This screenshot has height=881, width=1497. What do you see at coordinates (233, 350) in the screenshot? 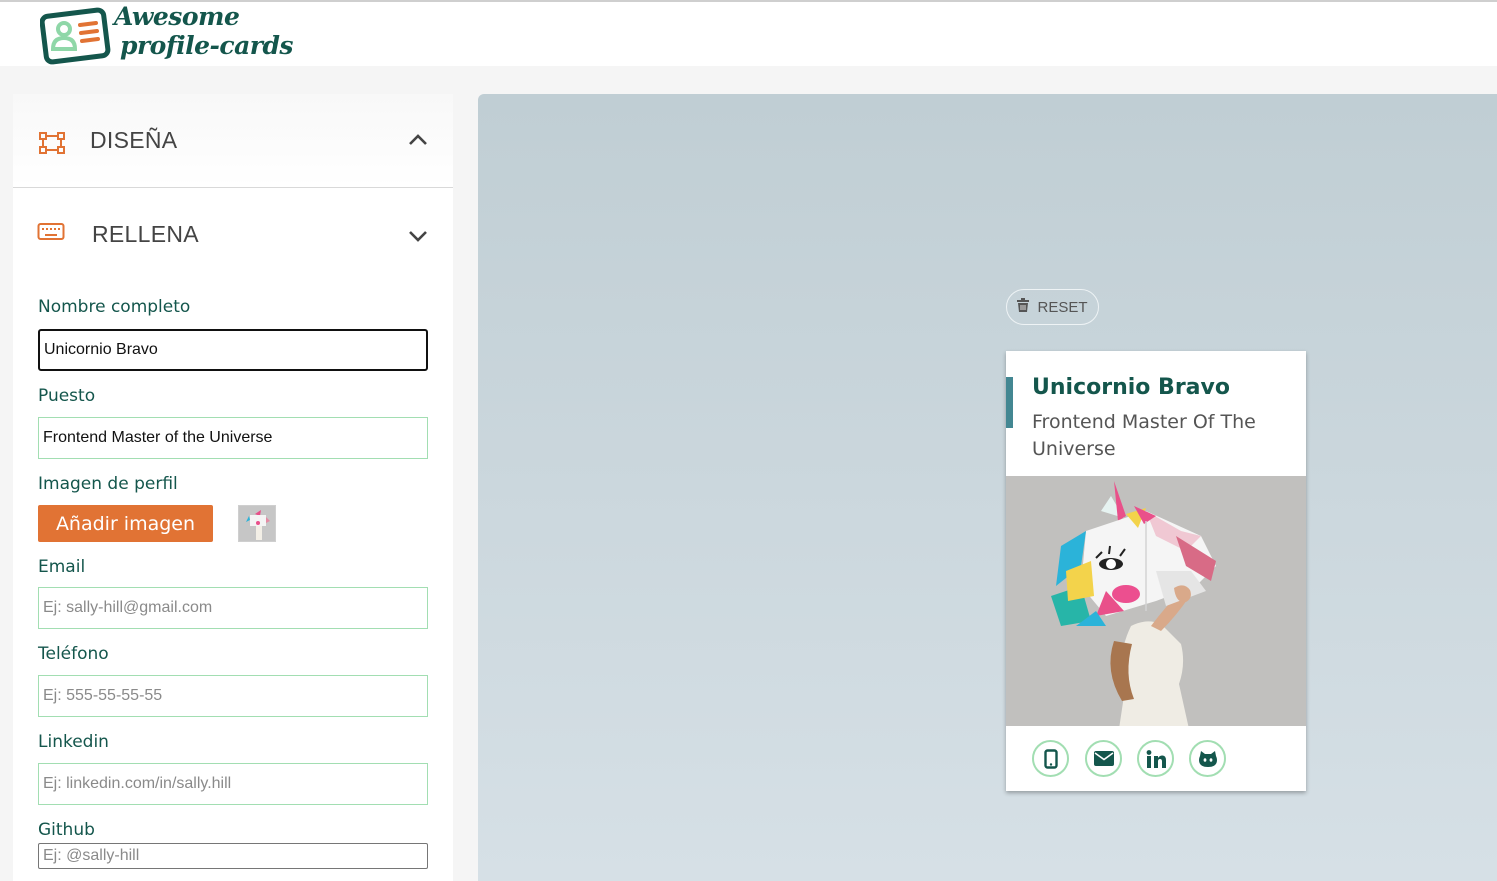
I see `name-input` at bounding box center [233, 350].